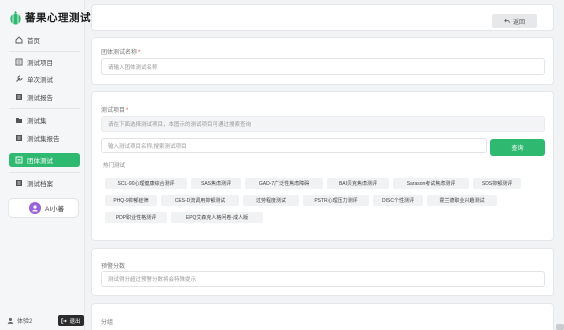 This screenshot has width=564, height=330. What do you see at coordinates (113, 267) in the screenshot?
I see `warning-score-label: 预警分数` at bounding box center [113, 267].